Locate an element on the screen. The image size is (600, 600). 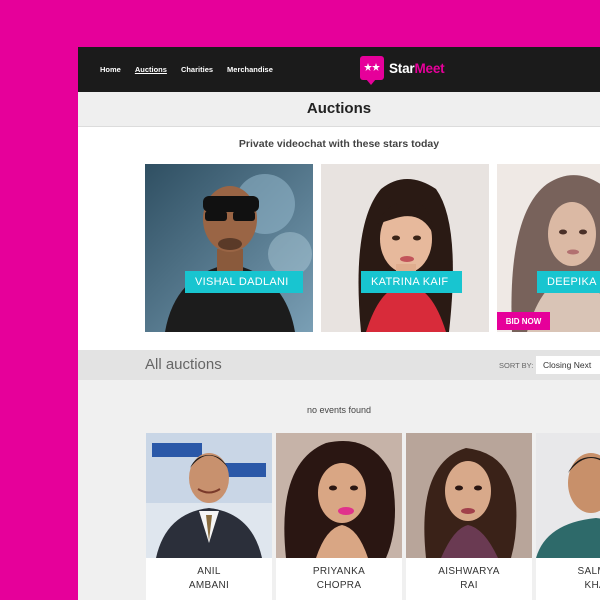
all-auctions-heading: All auctions is located at coordinates (183, 364).